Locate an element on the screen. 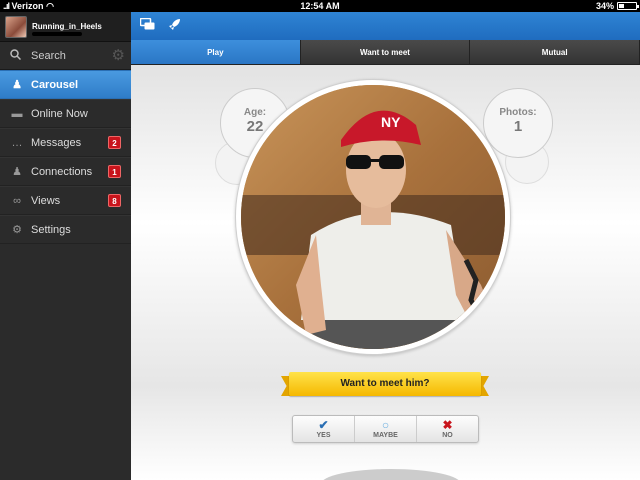  battery-icon is located at coordinates (628, 6).